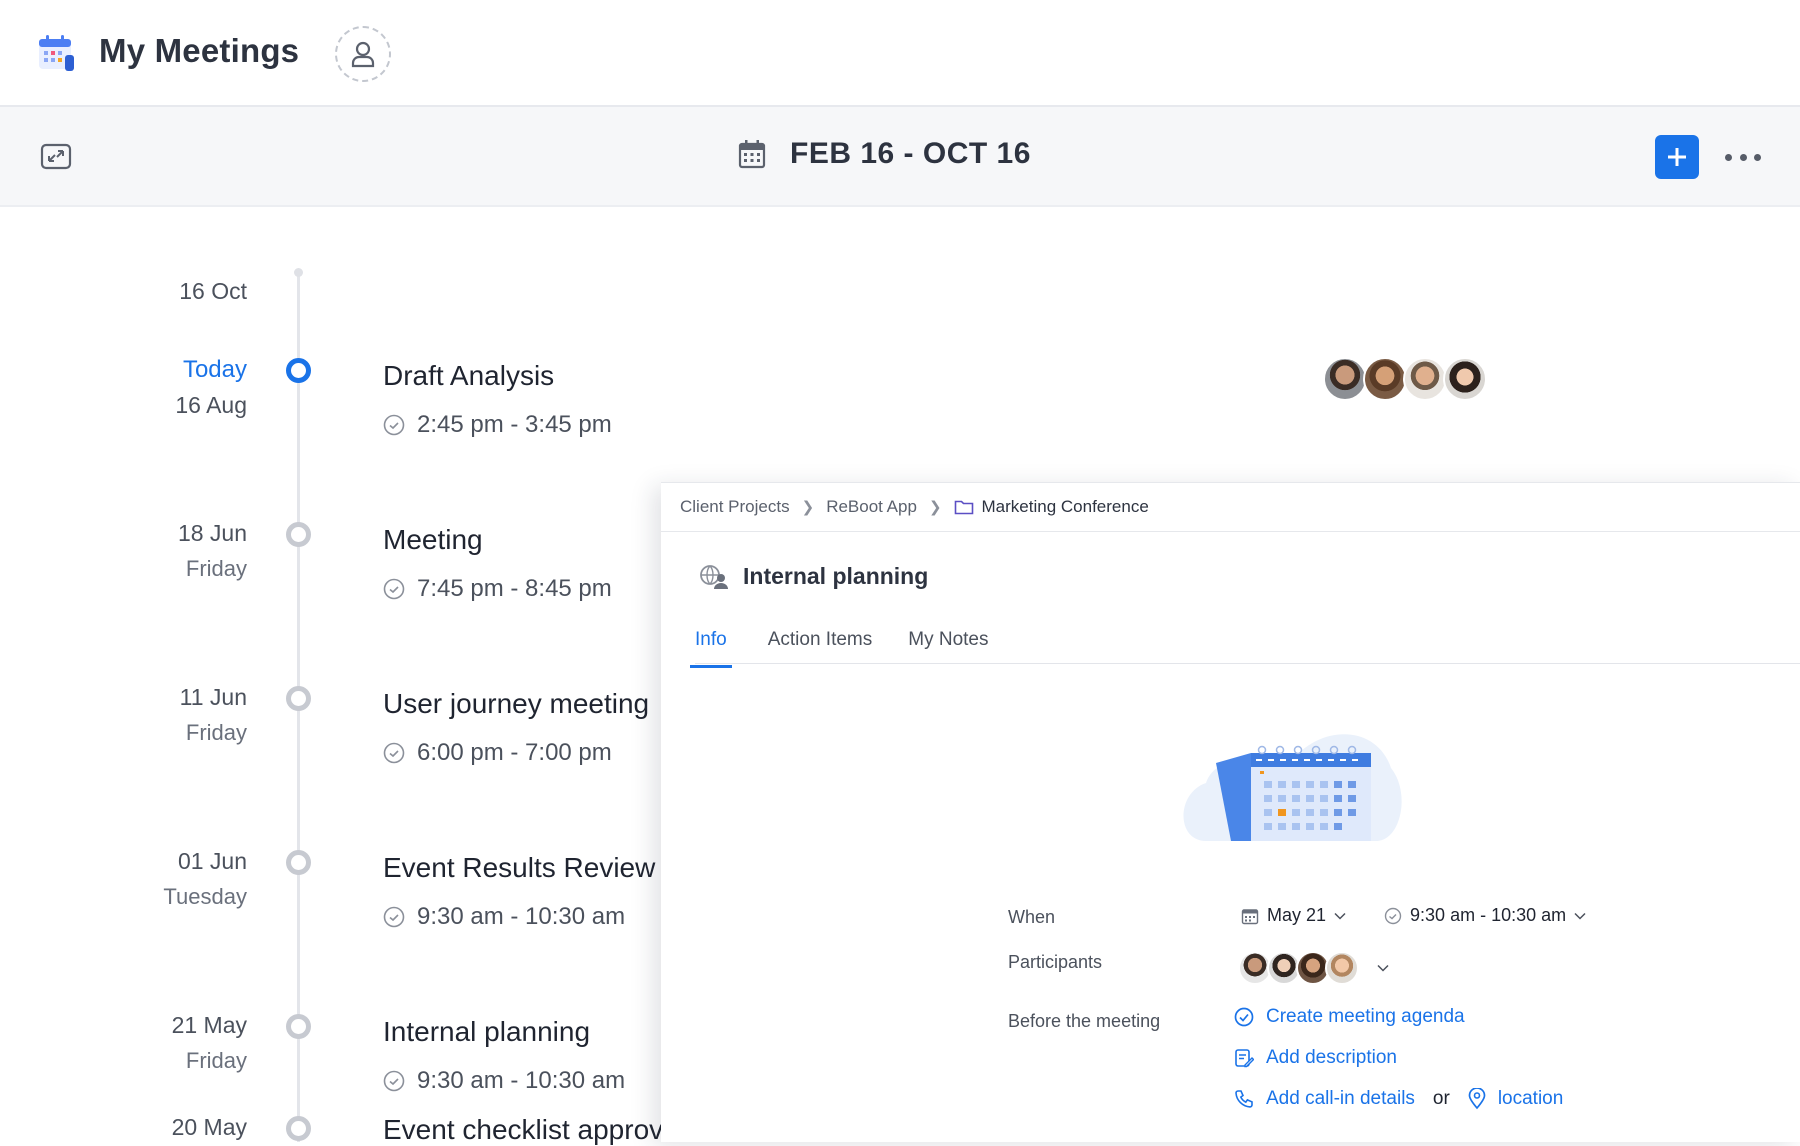 The width and height of the screenshot is (1800, 1146). I want to click on breadcrumb-current: Marketing Conference, so click(1051, 507).